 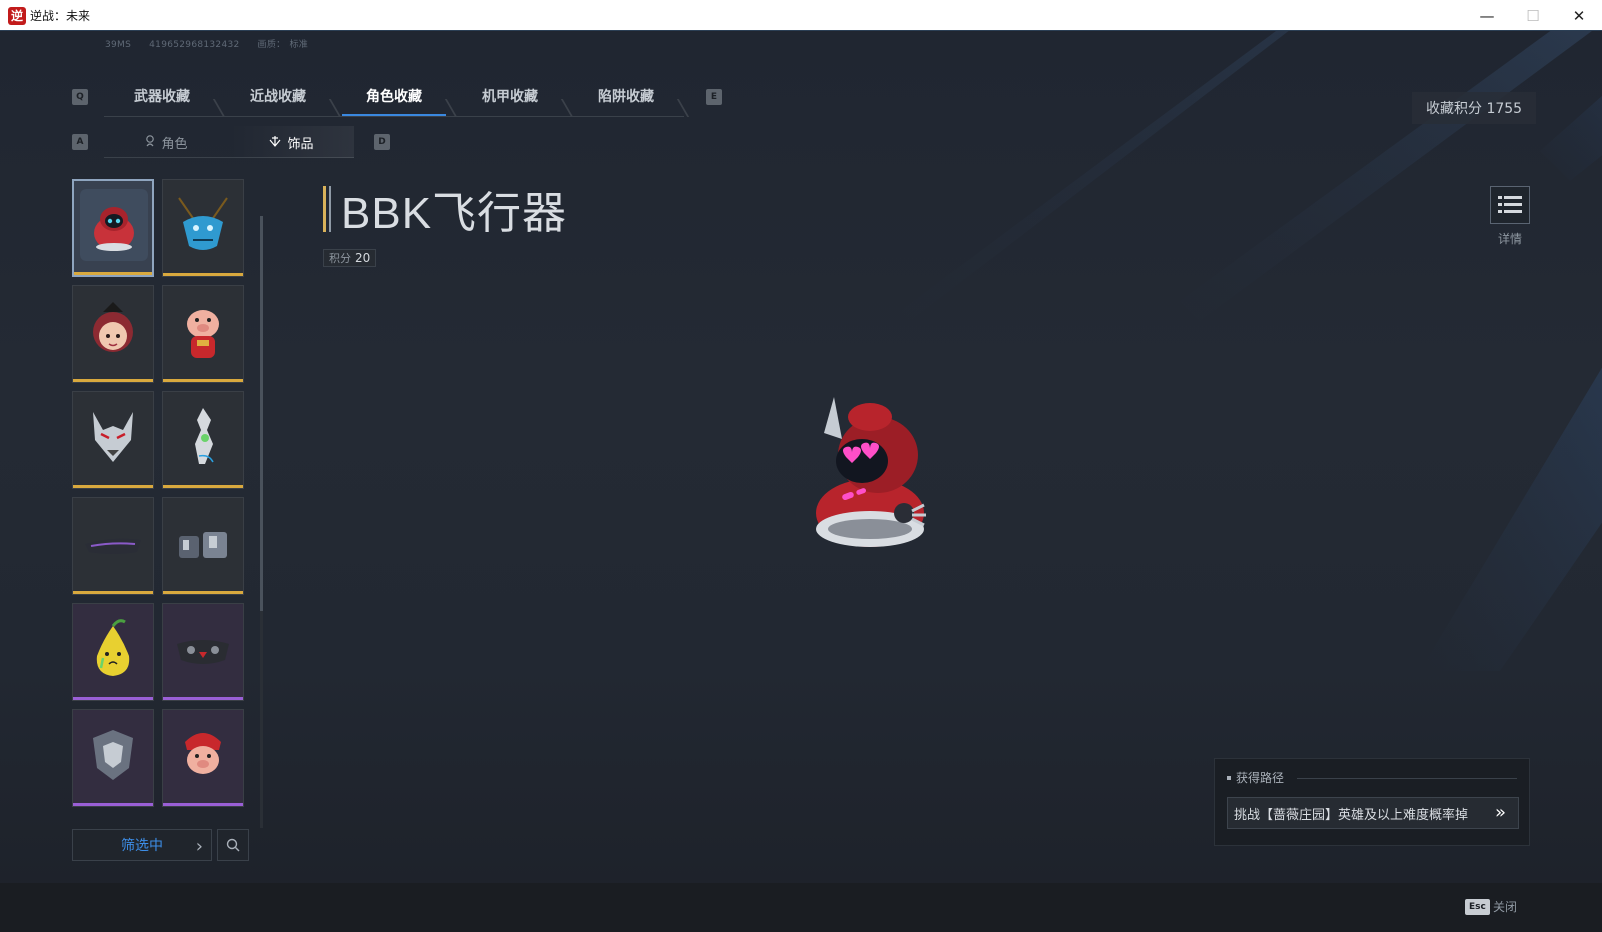 What do you see at coordinates (1260, 778) in the screenshot?
I see `acquisition-heading: 获得路径` at bounding box center [1260, 778].